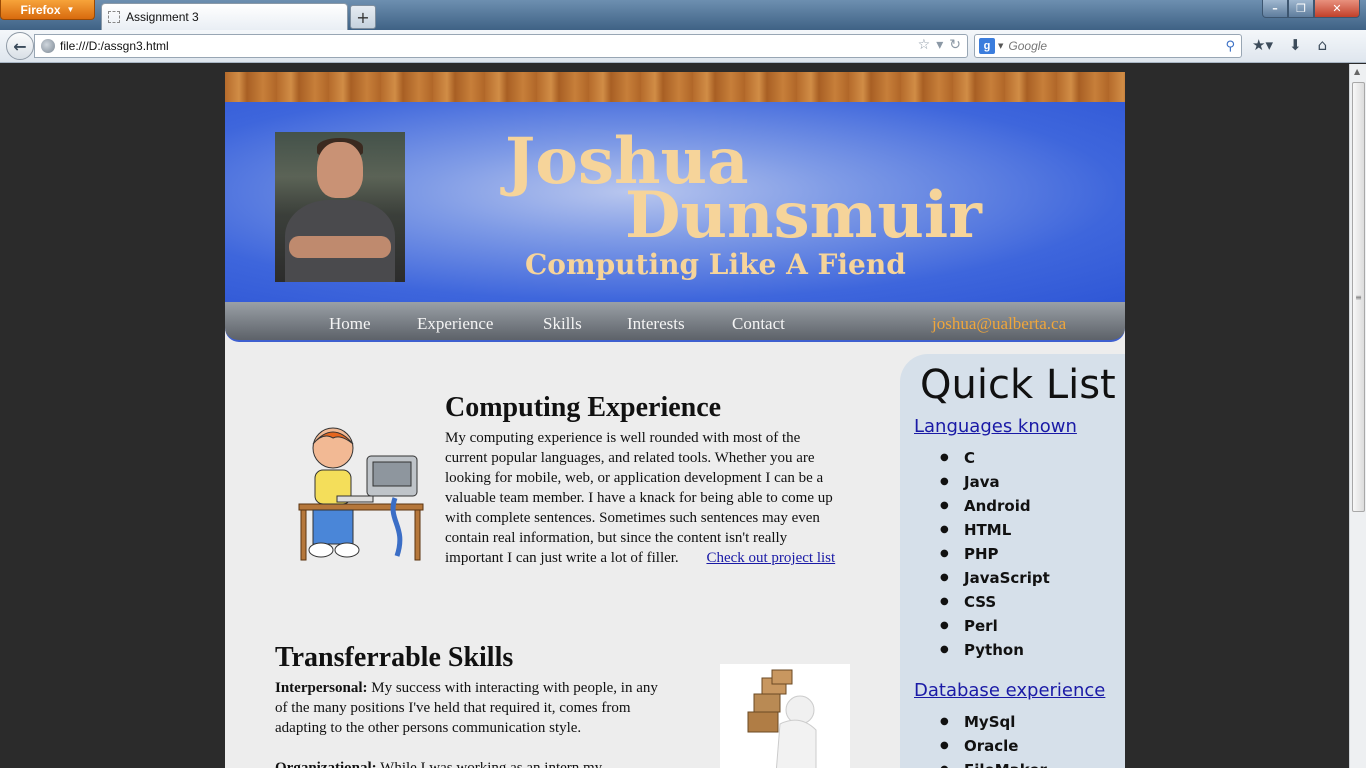 The image size is (1366, 768). Describe the element at coordinates (683, 15) in the screenshot. I see `title-bar: Firefox ▼ Assignment 3 + – ❐ ✕` at that location.